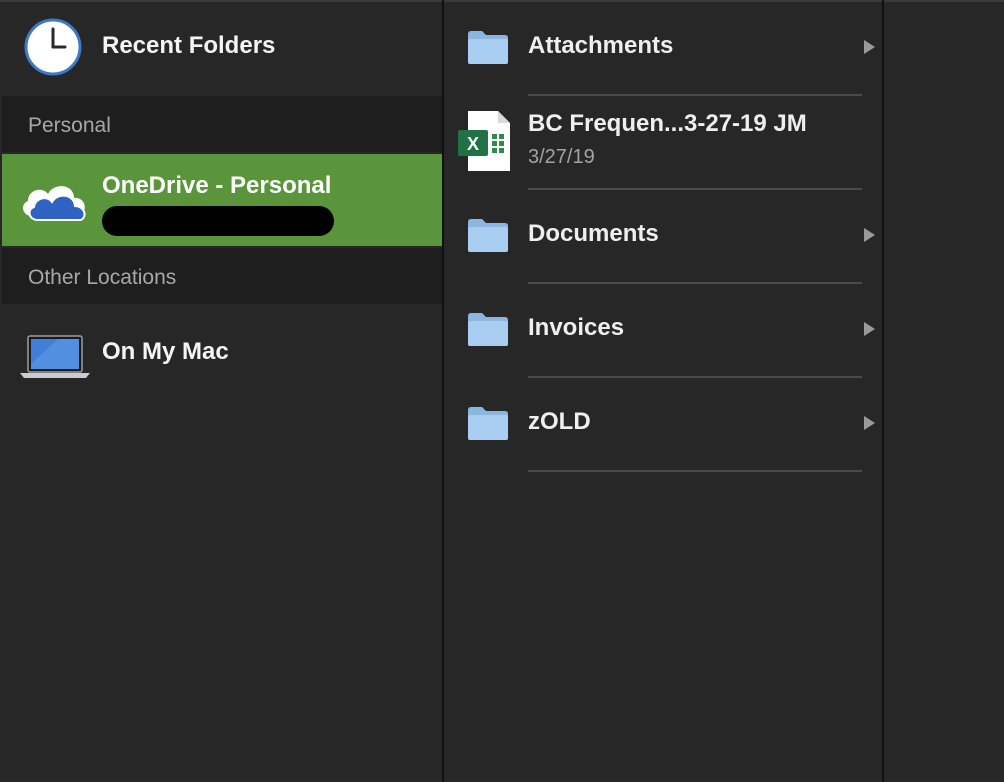 The width and height of the screenshot is (1004, 782). Describe the element at coordinates (217, 185) in the screenshot. I see `onedrive-label: OneDrive - Personal` at that location.